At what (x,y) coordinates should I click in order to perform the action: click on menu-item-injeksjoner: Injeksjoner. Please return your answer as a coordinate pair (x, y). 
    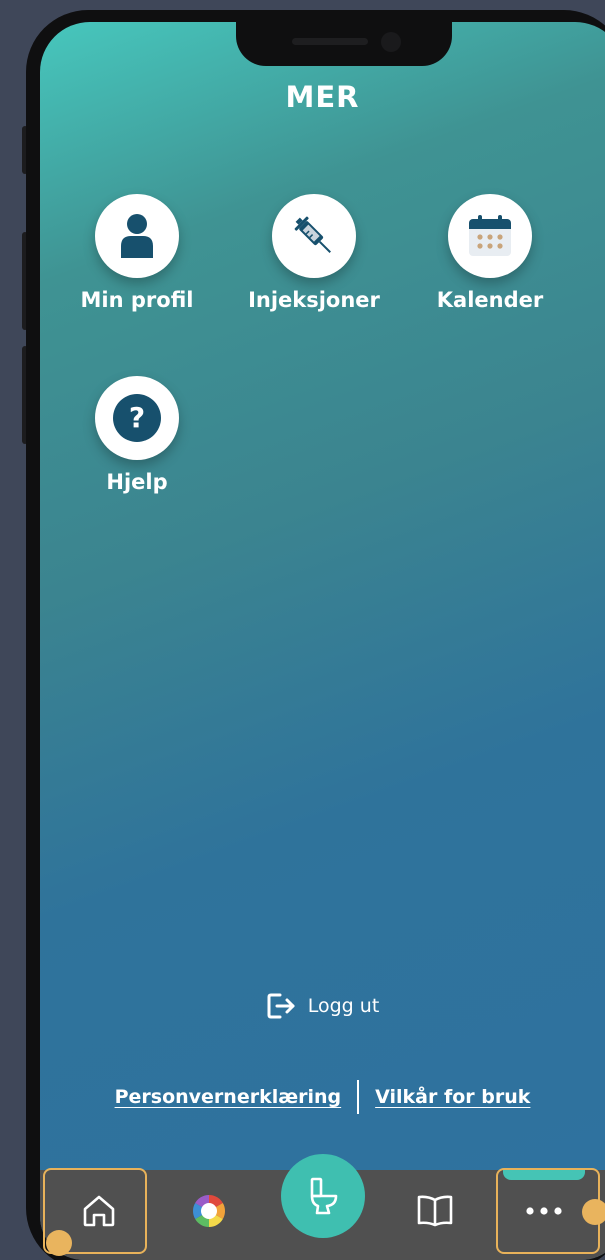
    Looking at the image, I should click on (314, 253).